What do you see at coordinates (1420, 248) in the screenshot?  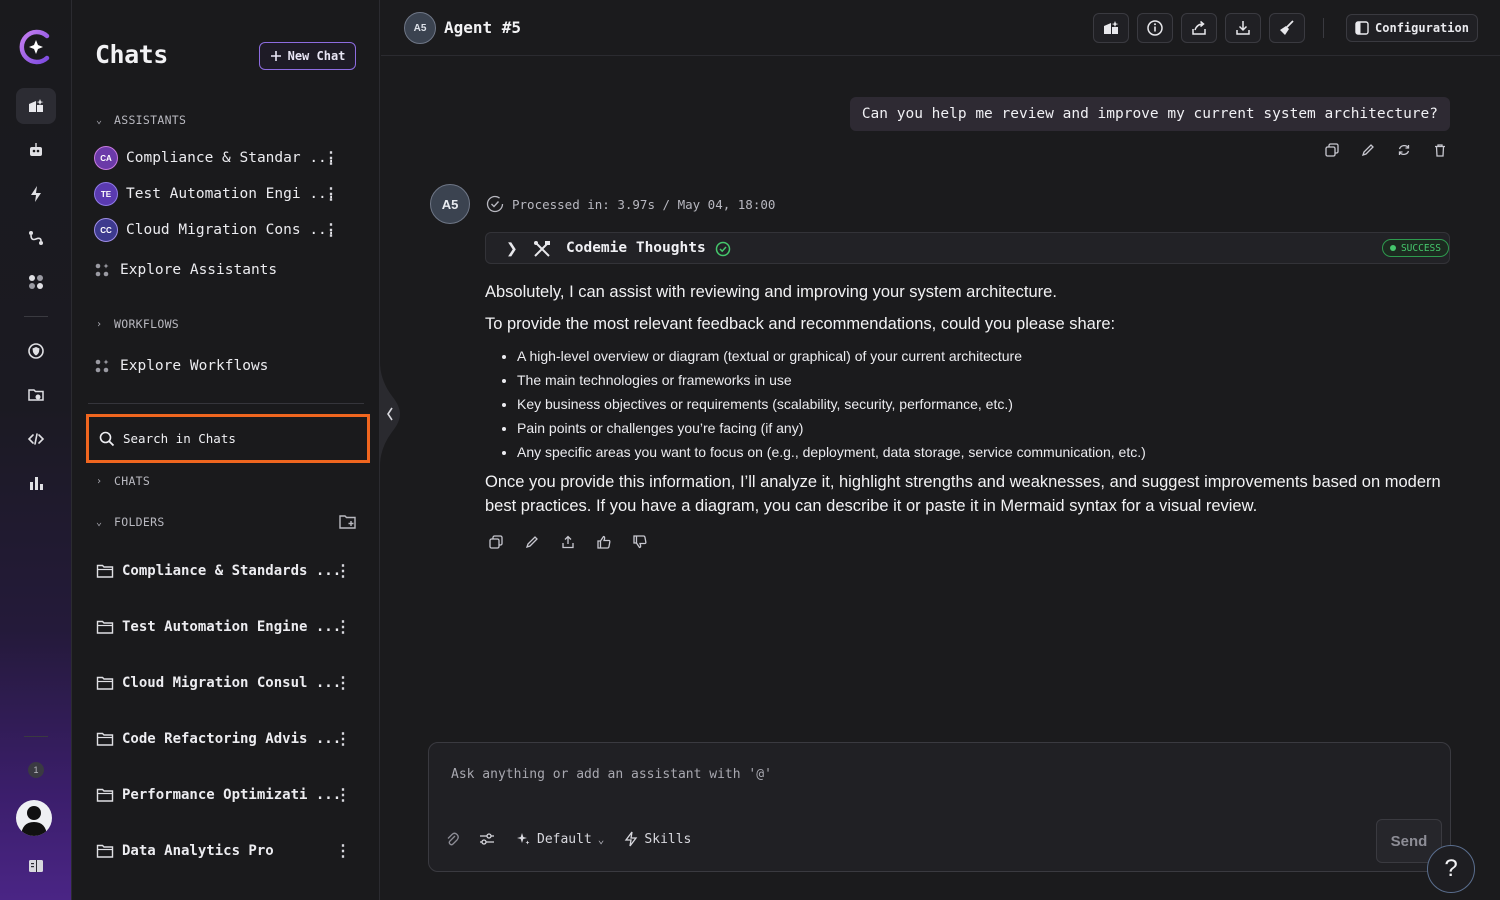 I see `status-text: SUCCESS` at bounding box center [1420, 248].